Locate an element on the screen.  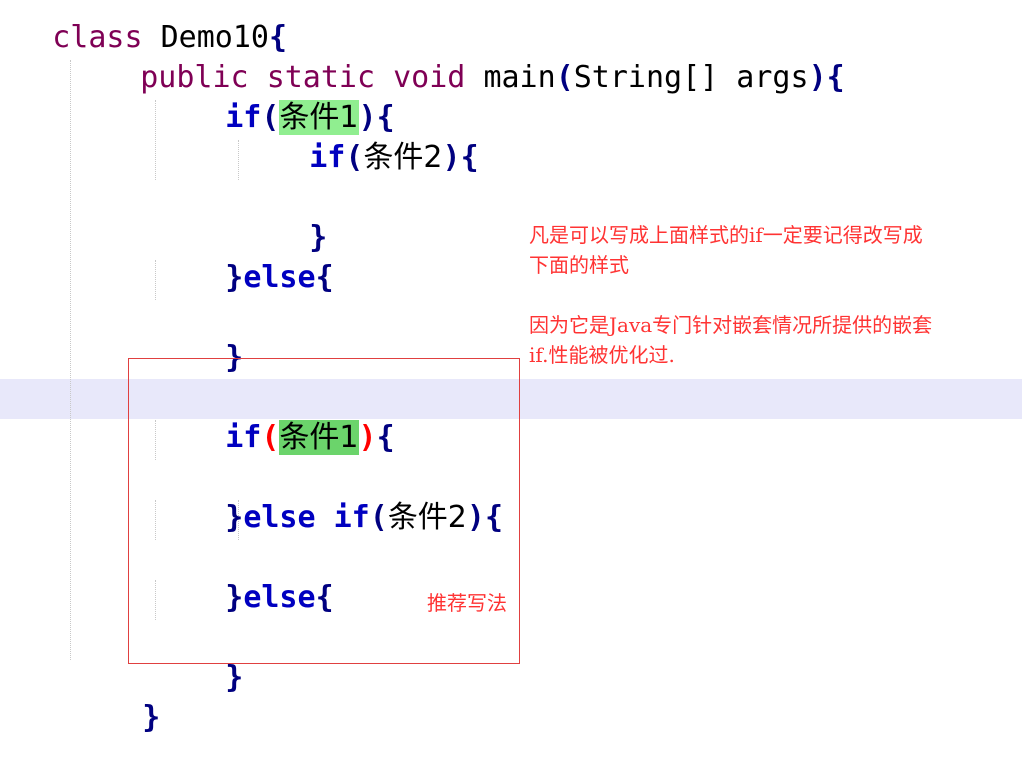
code-line-else-end: } is located at coordinates (198, 336).